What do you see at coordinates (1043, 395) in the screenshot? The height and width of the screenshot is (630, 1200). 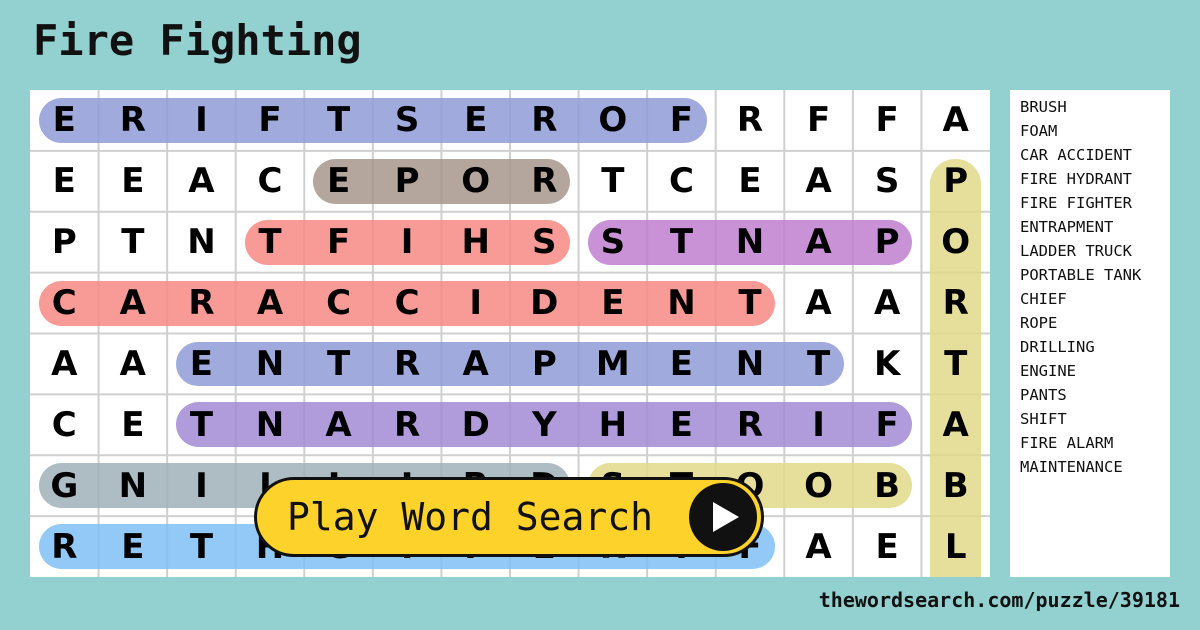 I see `word-list-item: PANTS` at bounding box center [1043, 395].